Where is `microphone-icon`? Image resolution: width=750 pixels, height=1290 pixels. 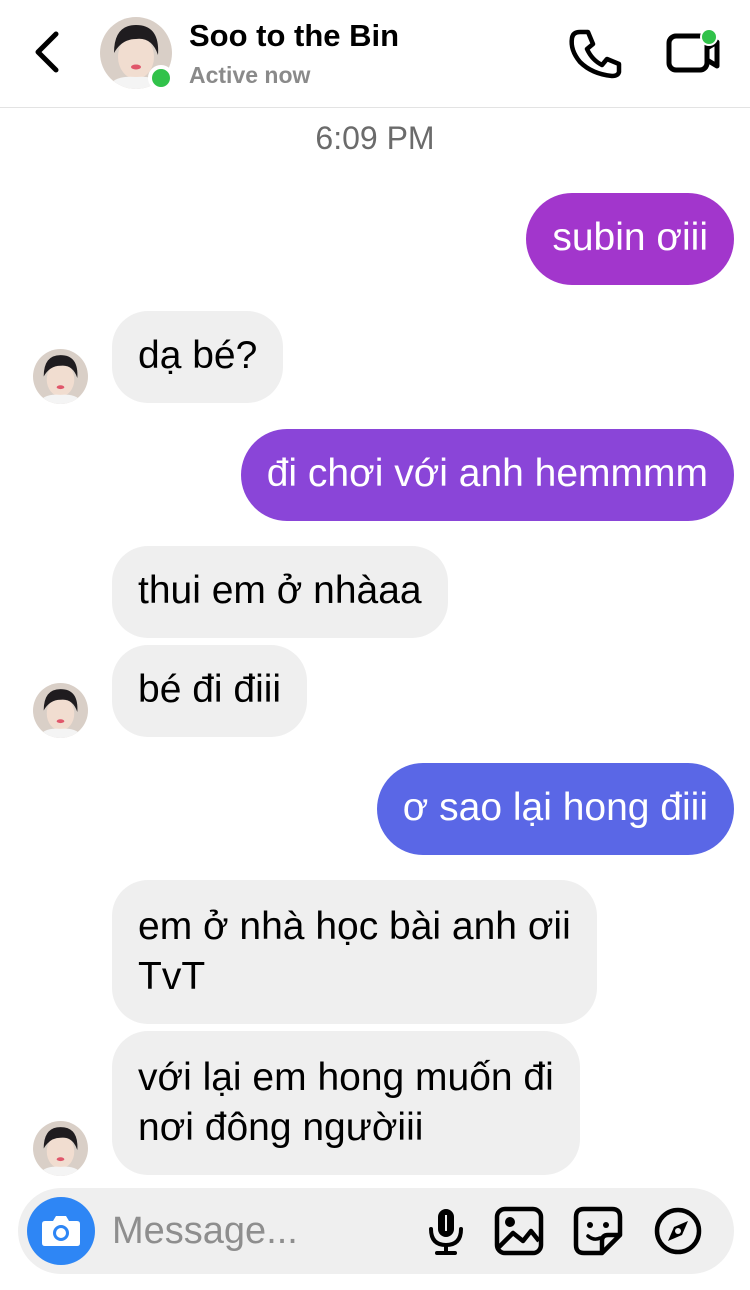
microphone-icon is located at coordinates (446, 1231).